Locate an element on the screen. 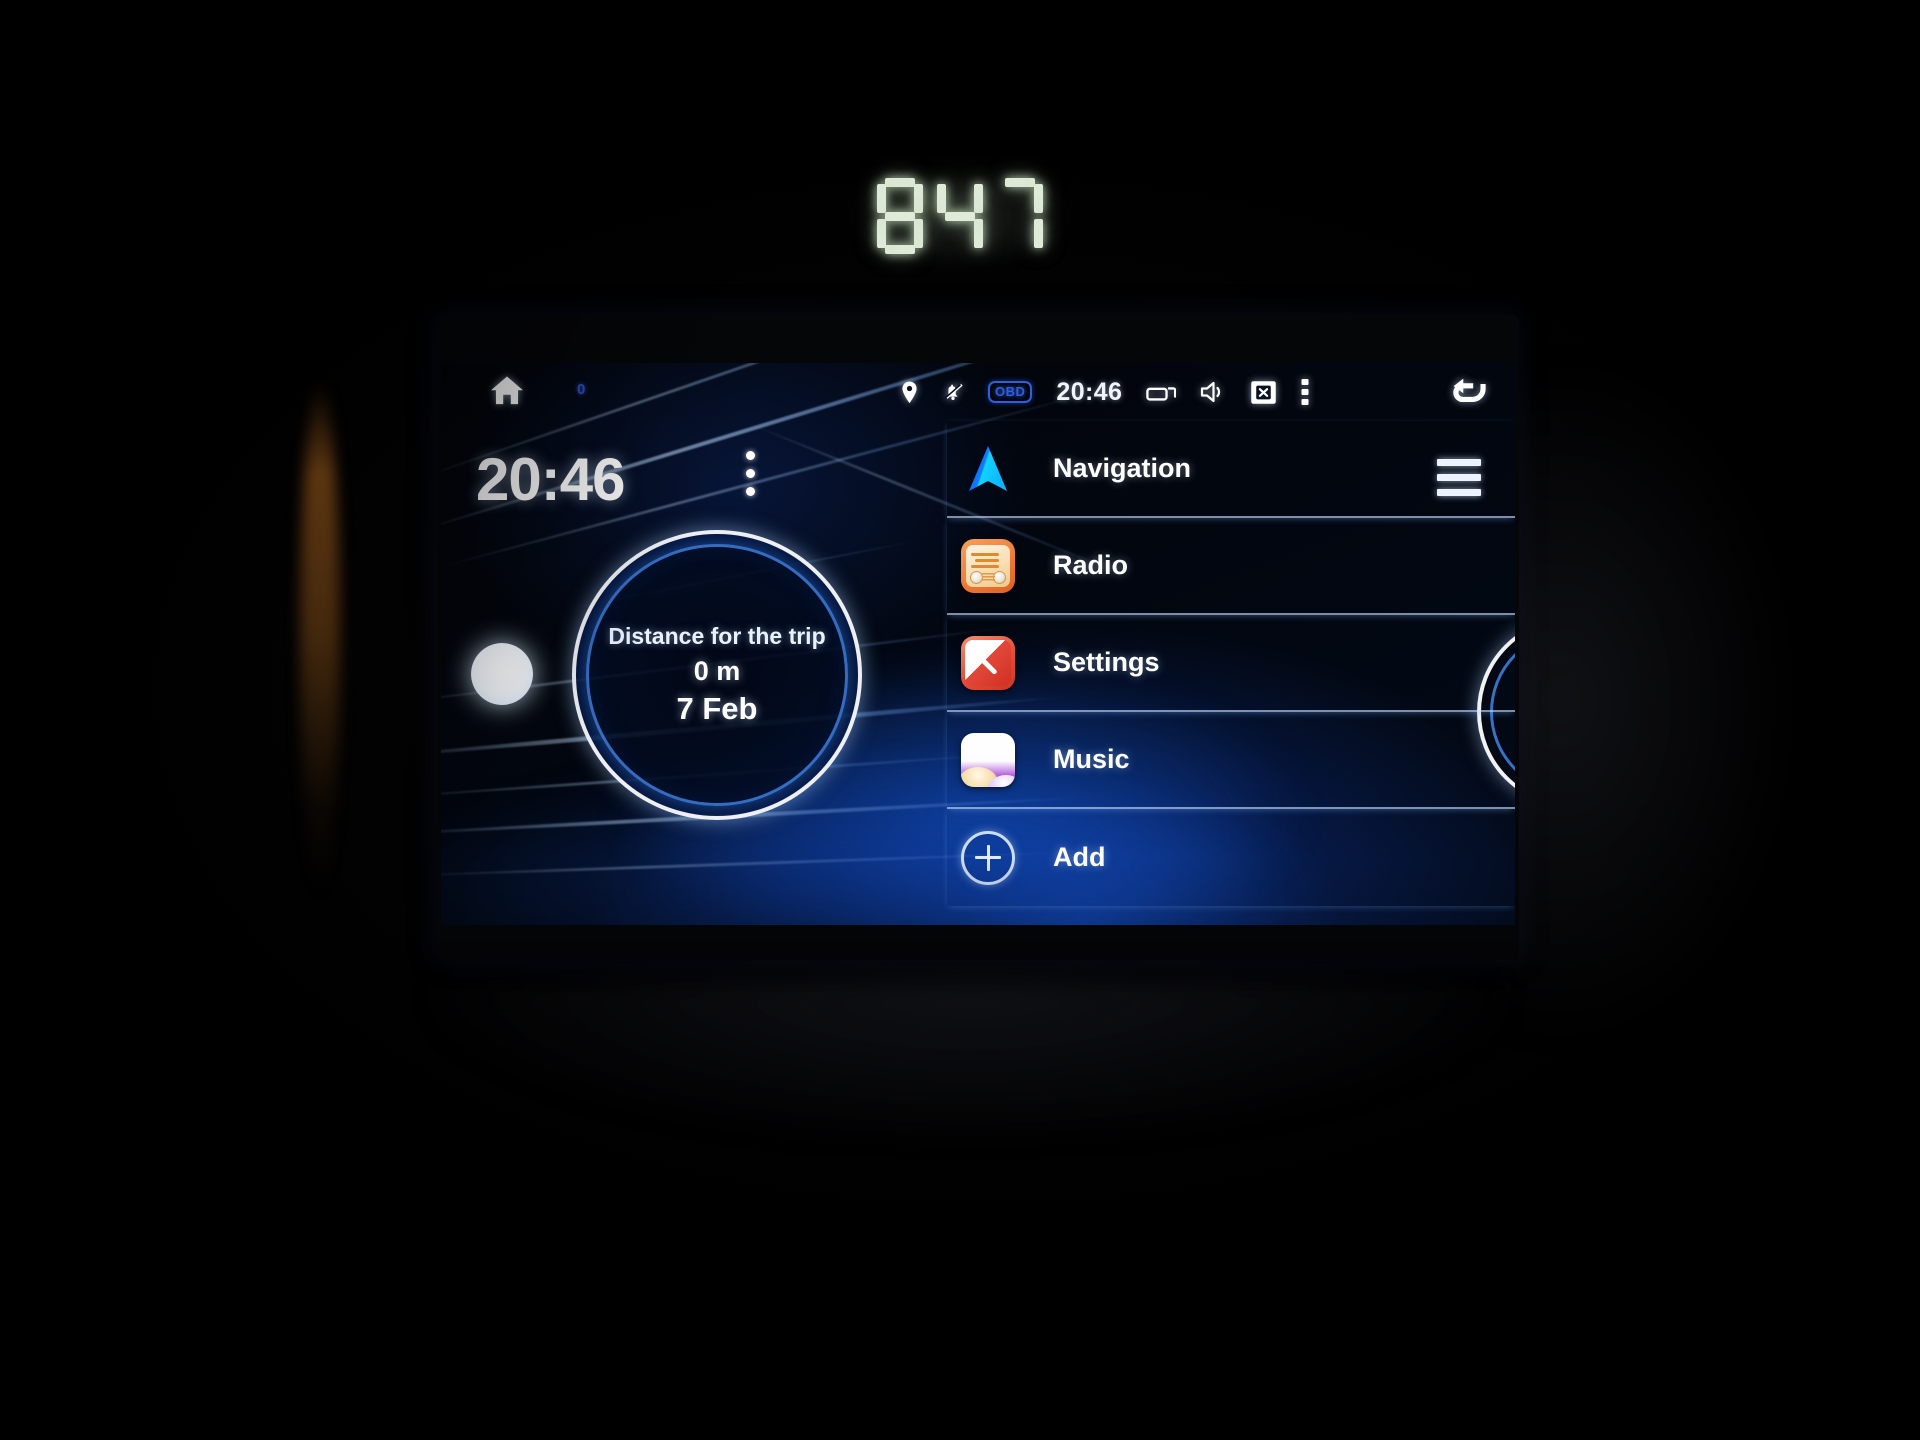 Image resolution: width=1920 pixels, height=1440 pixels. dashboard-clock is located at coordinates (960, 216).